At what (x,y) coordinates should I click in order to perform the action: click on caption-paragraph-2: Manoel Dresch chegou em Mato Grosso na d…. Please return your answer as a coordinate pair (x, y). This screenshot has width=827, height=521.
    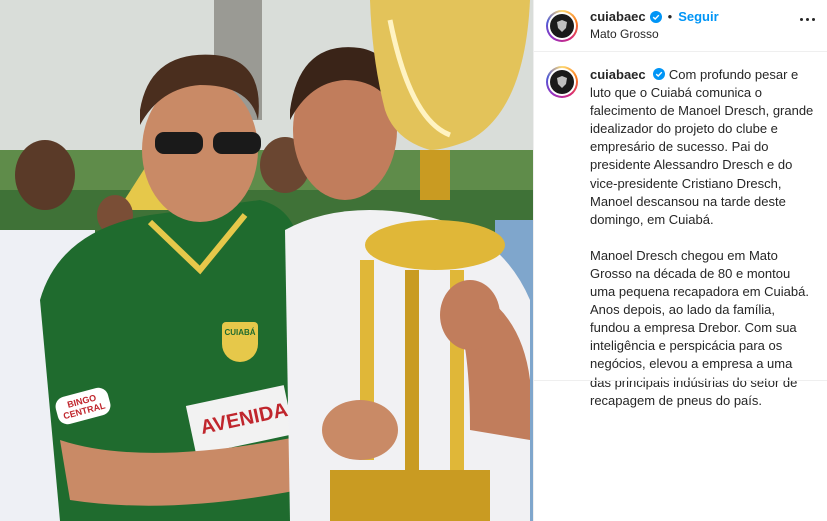
    Looking at the image, I should click on (699, 327).